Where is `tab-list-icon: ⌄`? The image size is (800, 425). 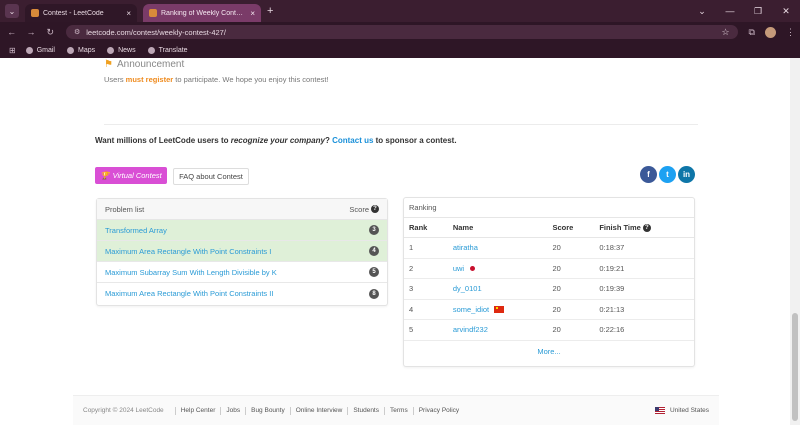
tab-list-icon: ⌄ is located at coordinates (702, 11).